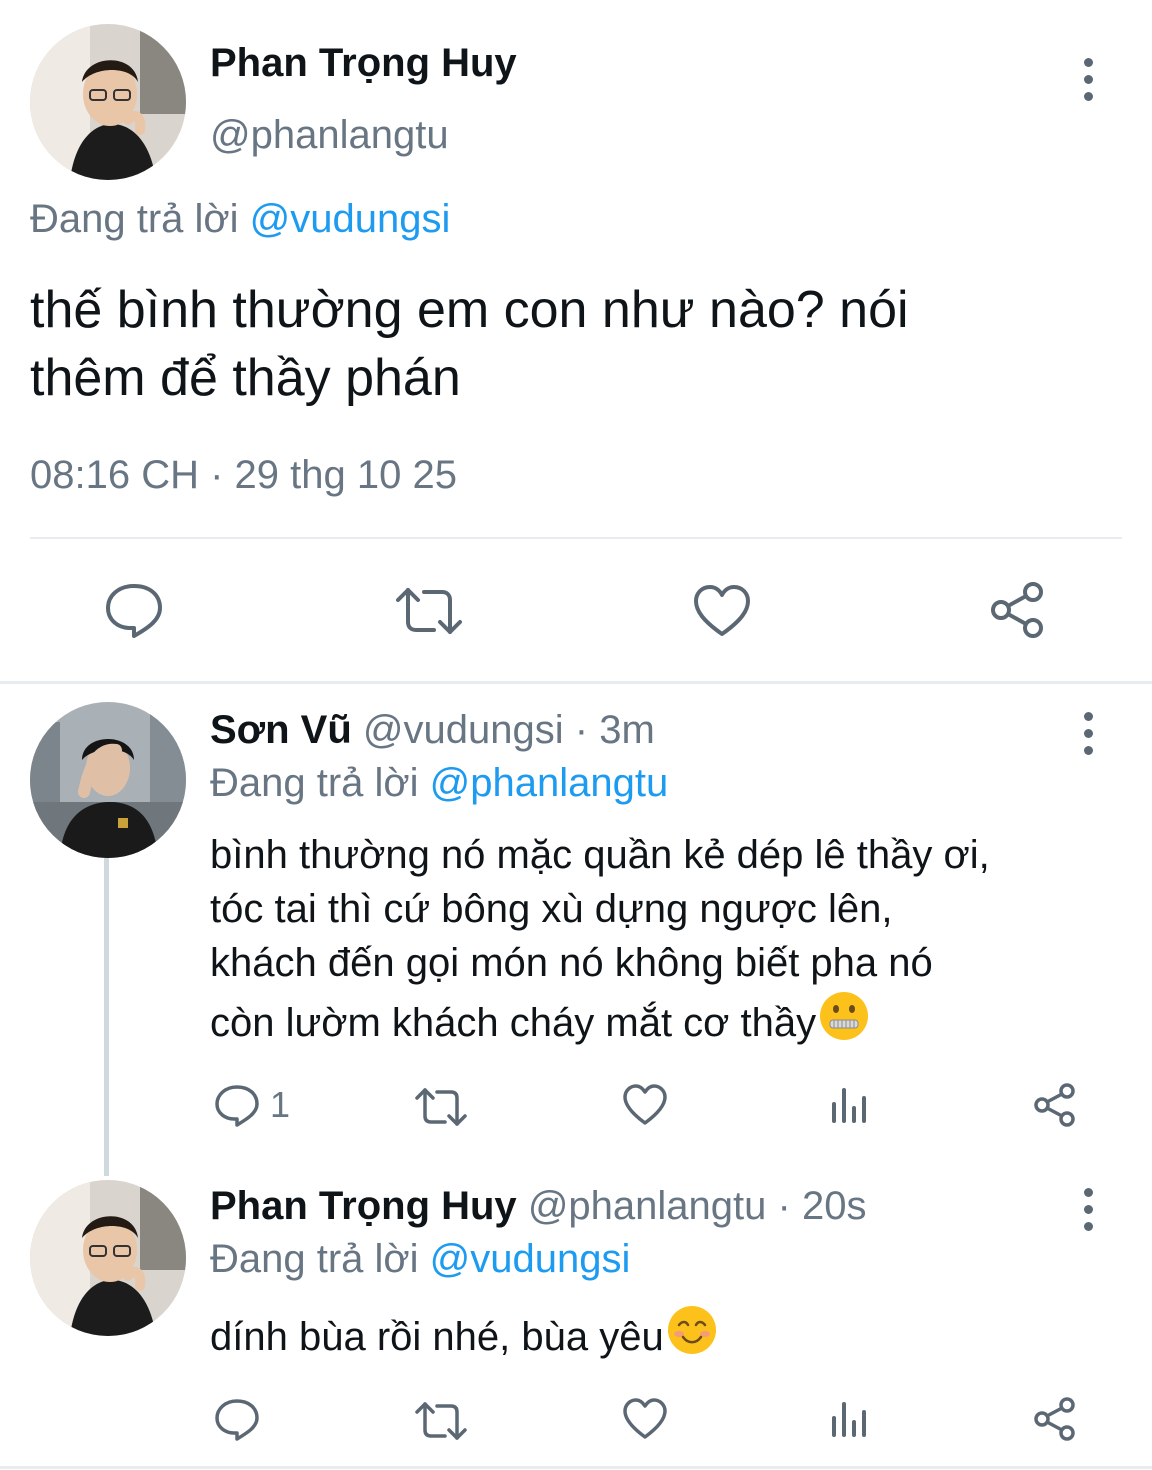  Describe the element at coordinates (463, 730) in the screenshot. I see `reply-handle: @vudungsi` at that location.